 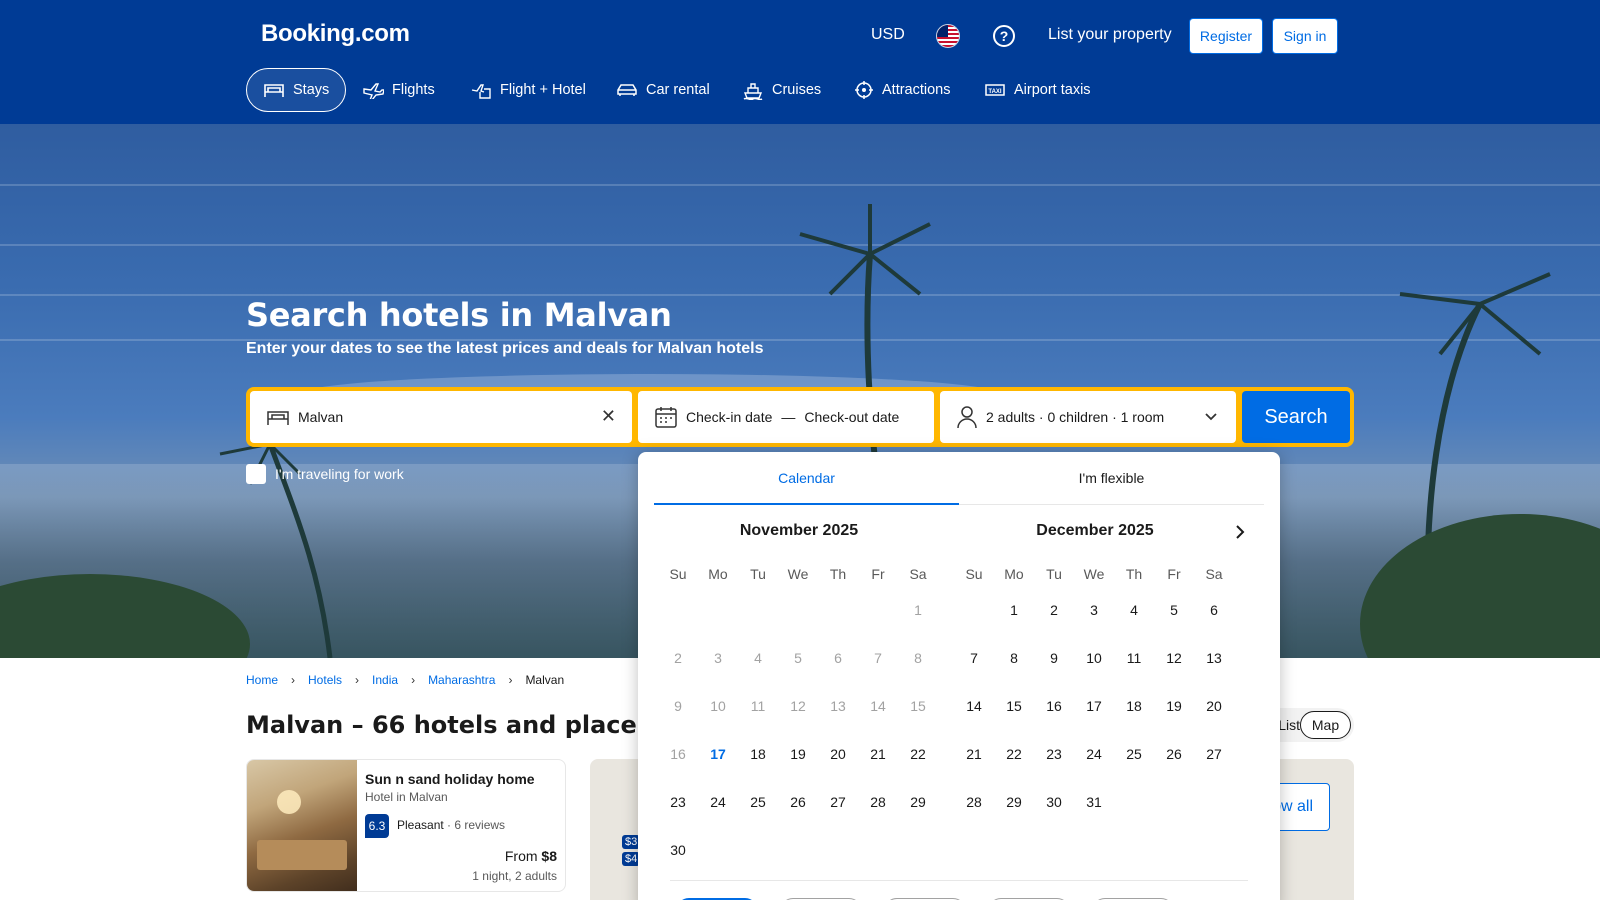 I want to click on currency-selector: USD, so click(x=888, y=35).